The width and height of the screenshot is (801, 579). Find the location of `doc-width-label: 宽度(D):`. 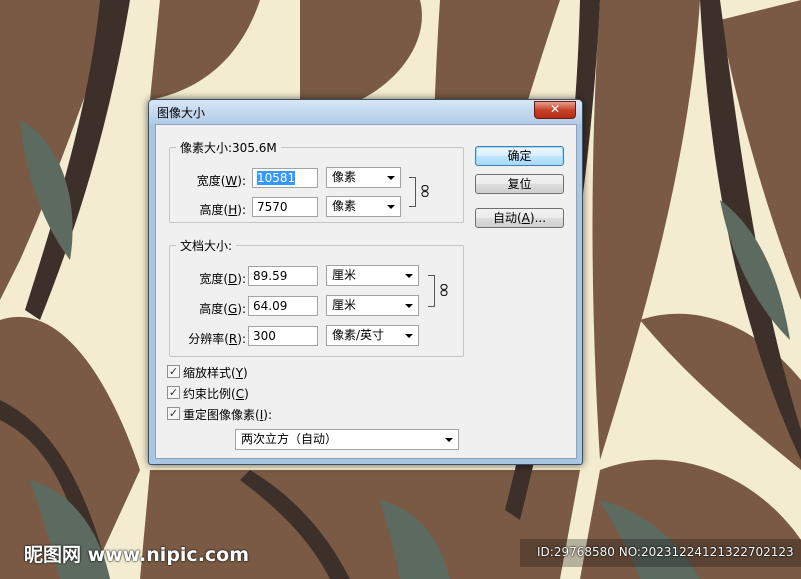

doc-width-label: 宽度(D): is located at coordinates (222, 279).